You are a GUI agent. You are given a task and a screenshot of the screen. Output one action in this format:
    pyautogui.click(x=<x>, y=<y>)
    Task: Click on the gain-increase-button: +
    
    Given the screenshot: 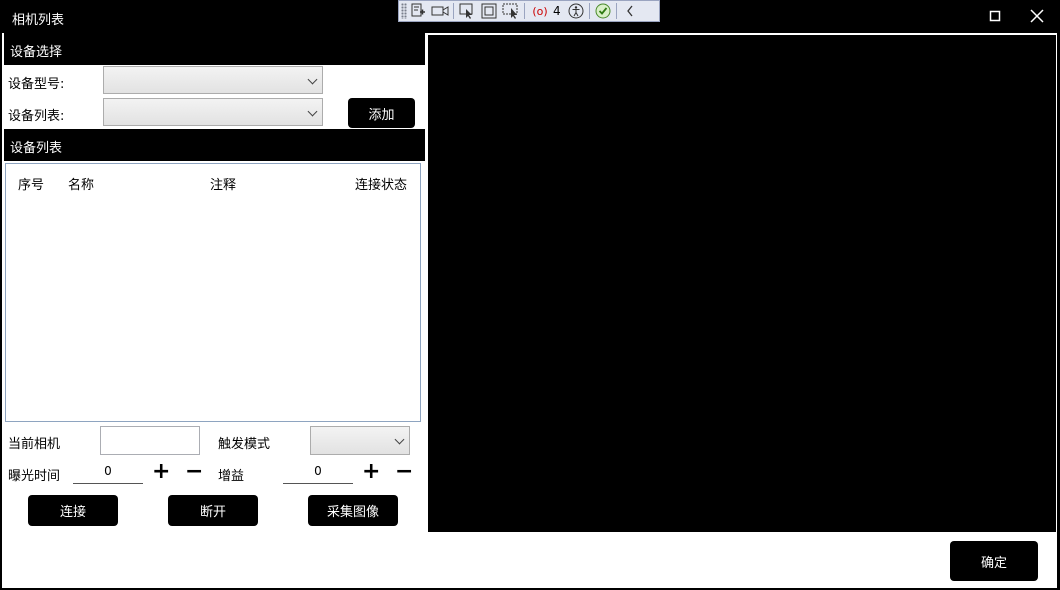 What is the action you would take?
    pyautogui.click(x=371, y=472)
    